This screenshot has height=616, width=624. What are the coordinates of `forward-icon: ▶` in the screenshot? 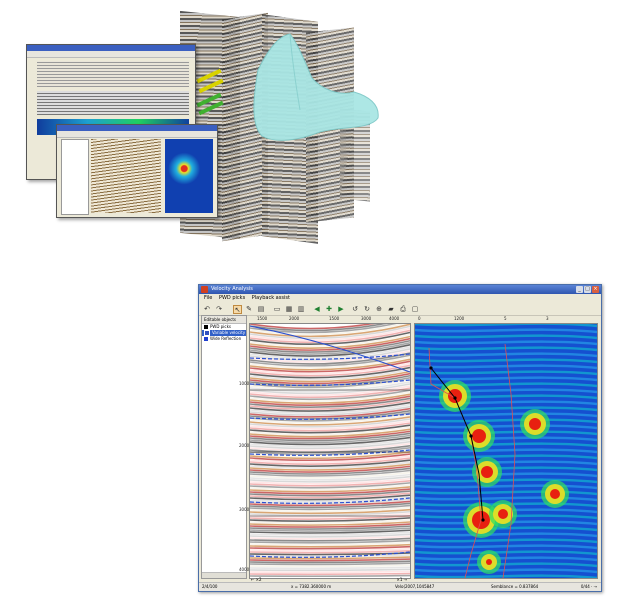 It's located at (341, 309).